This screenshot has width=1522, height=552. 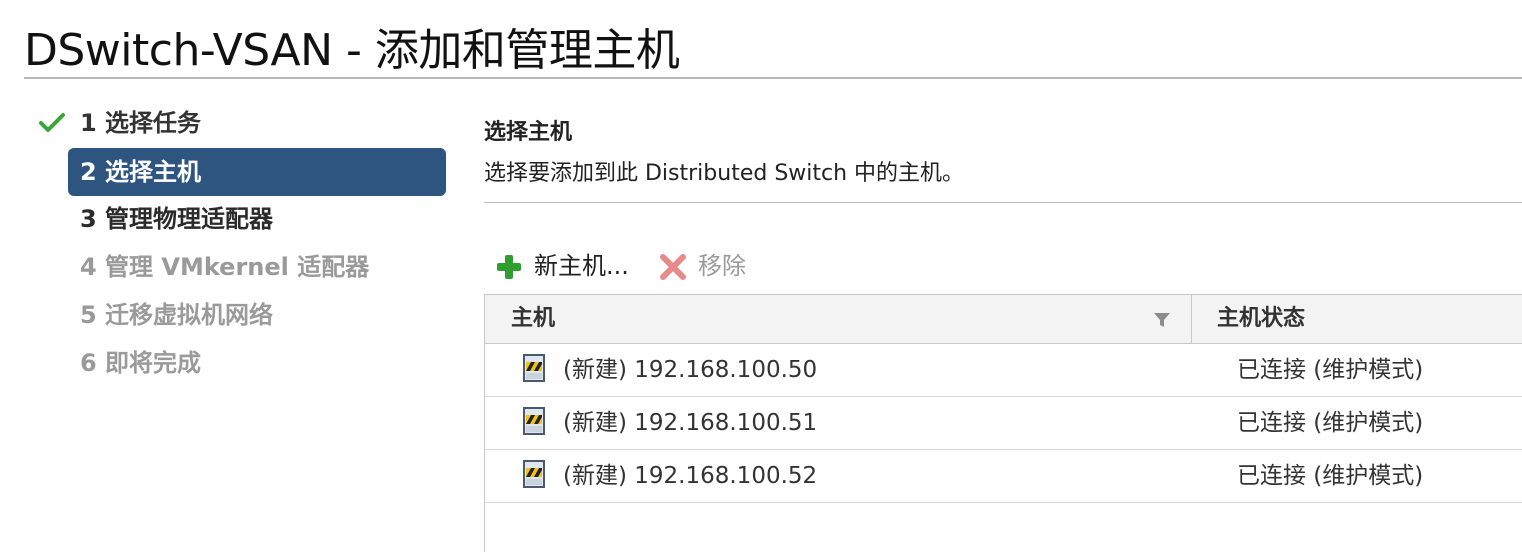 I want to click on grid-header: 主机 主机状态, so click(x=1003, y=319).